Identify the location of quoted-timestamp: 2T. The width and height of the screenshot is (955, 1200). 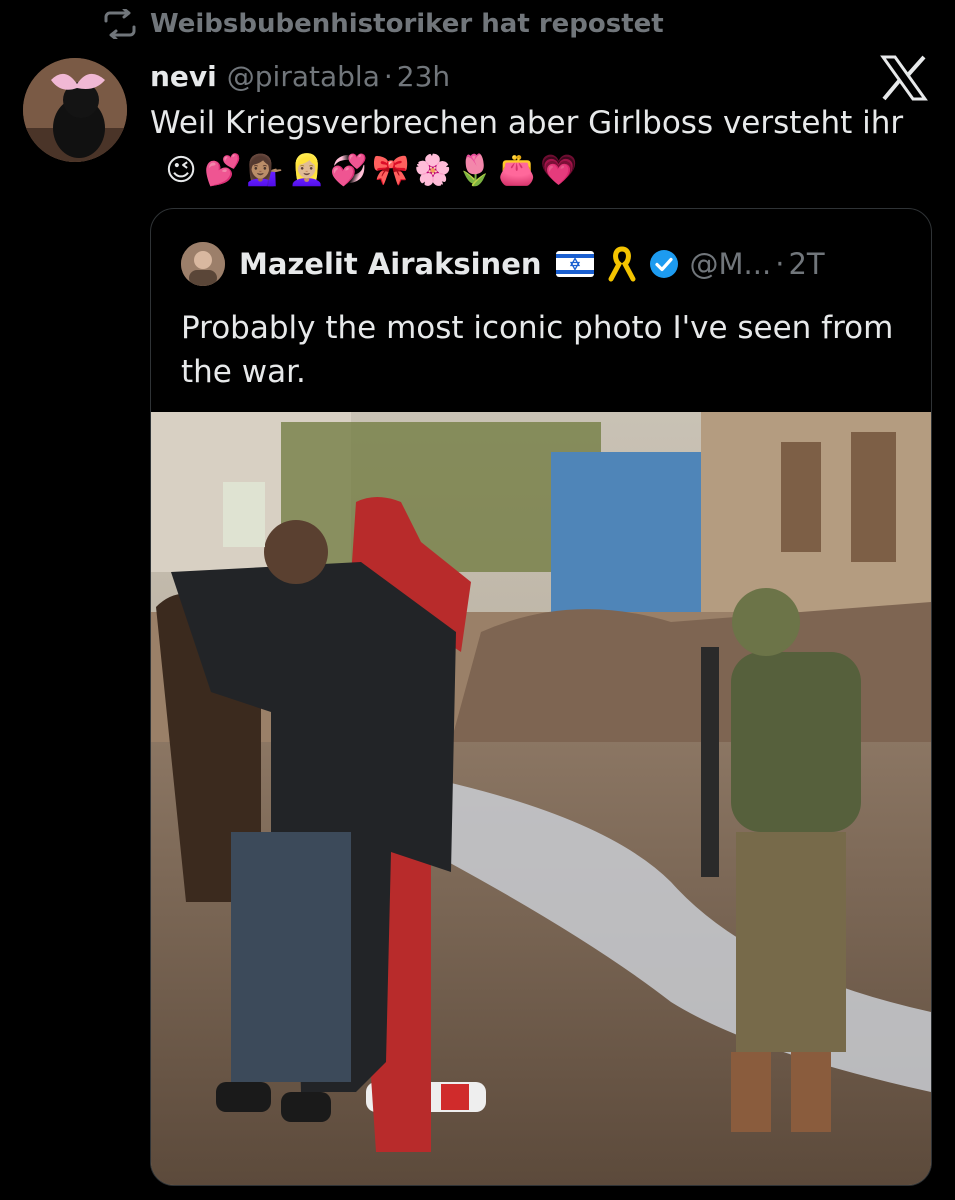
(806, 264).